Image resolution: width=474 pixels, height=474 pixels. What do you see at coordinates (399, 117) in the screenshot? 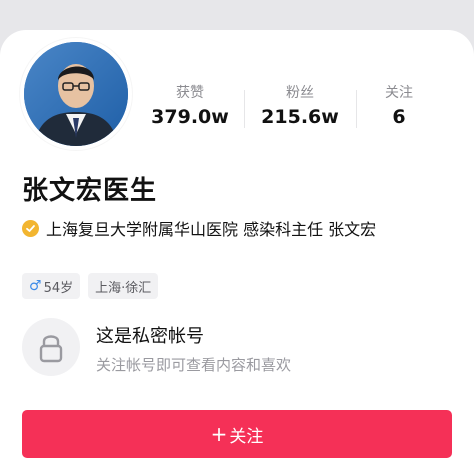
I see `following-value: 6` at bounding box center [399, 117].